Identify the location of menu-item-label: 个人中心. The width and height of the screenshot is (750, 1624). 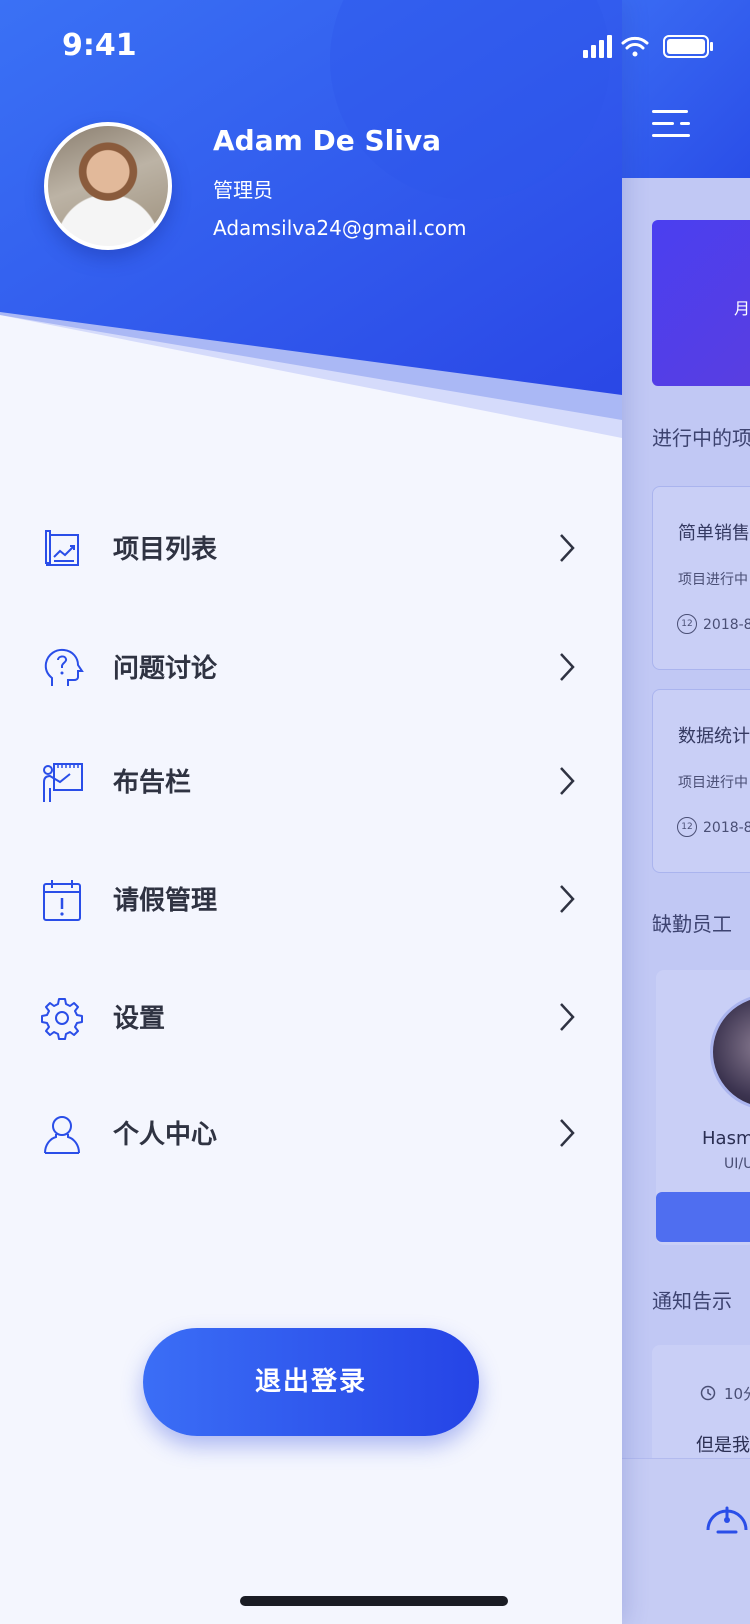
(165, 1135).